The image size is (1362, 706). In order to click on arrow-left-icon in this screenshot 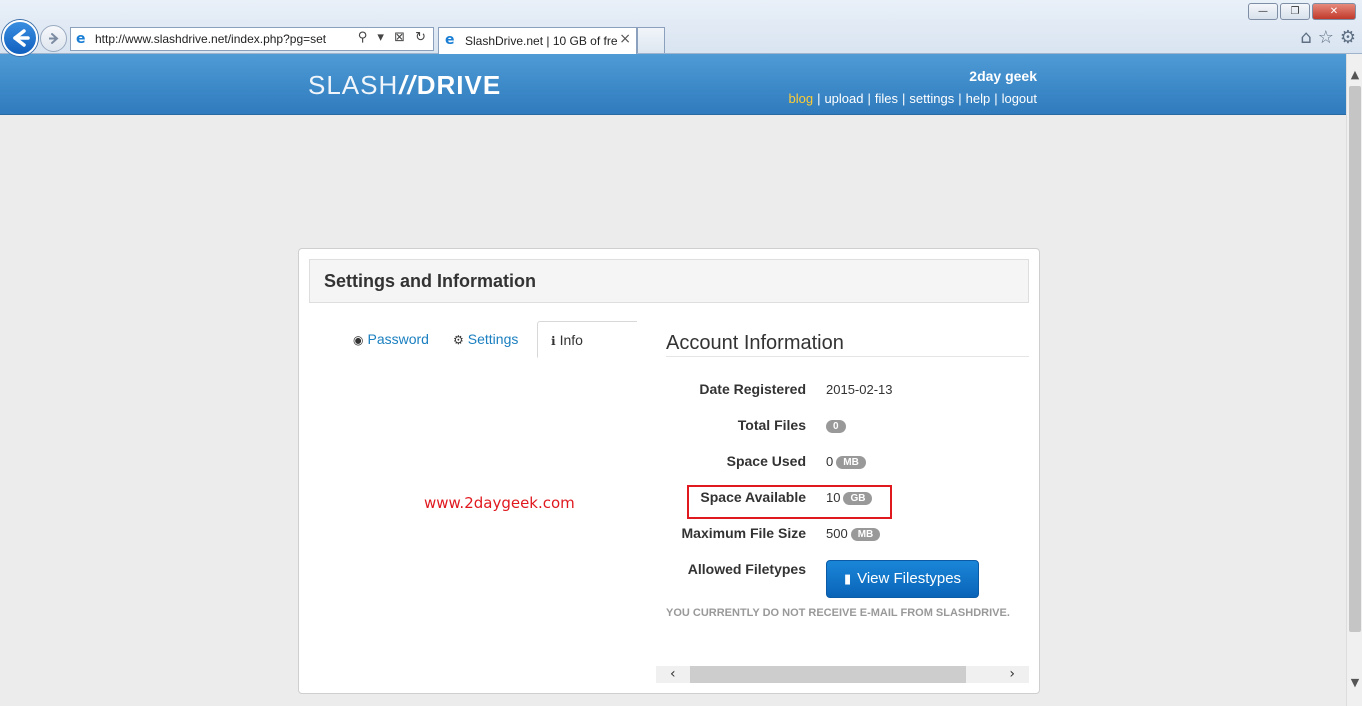, I will do `click(21, 38)`.